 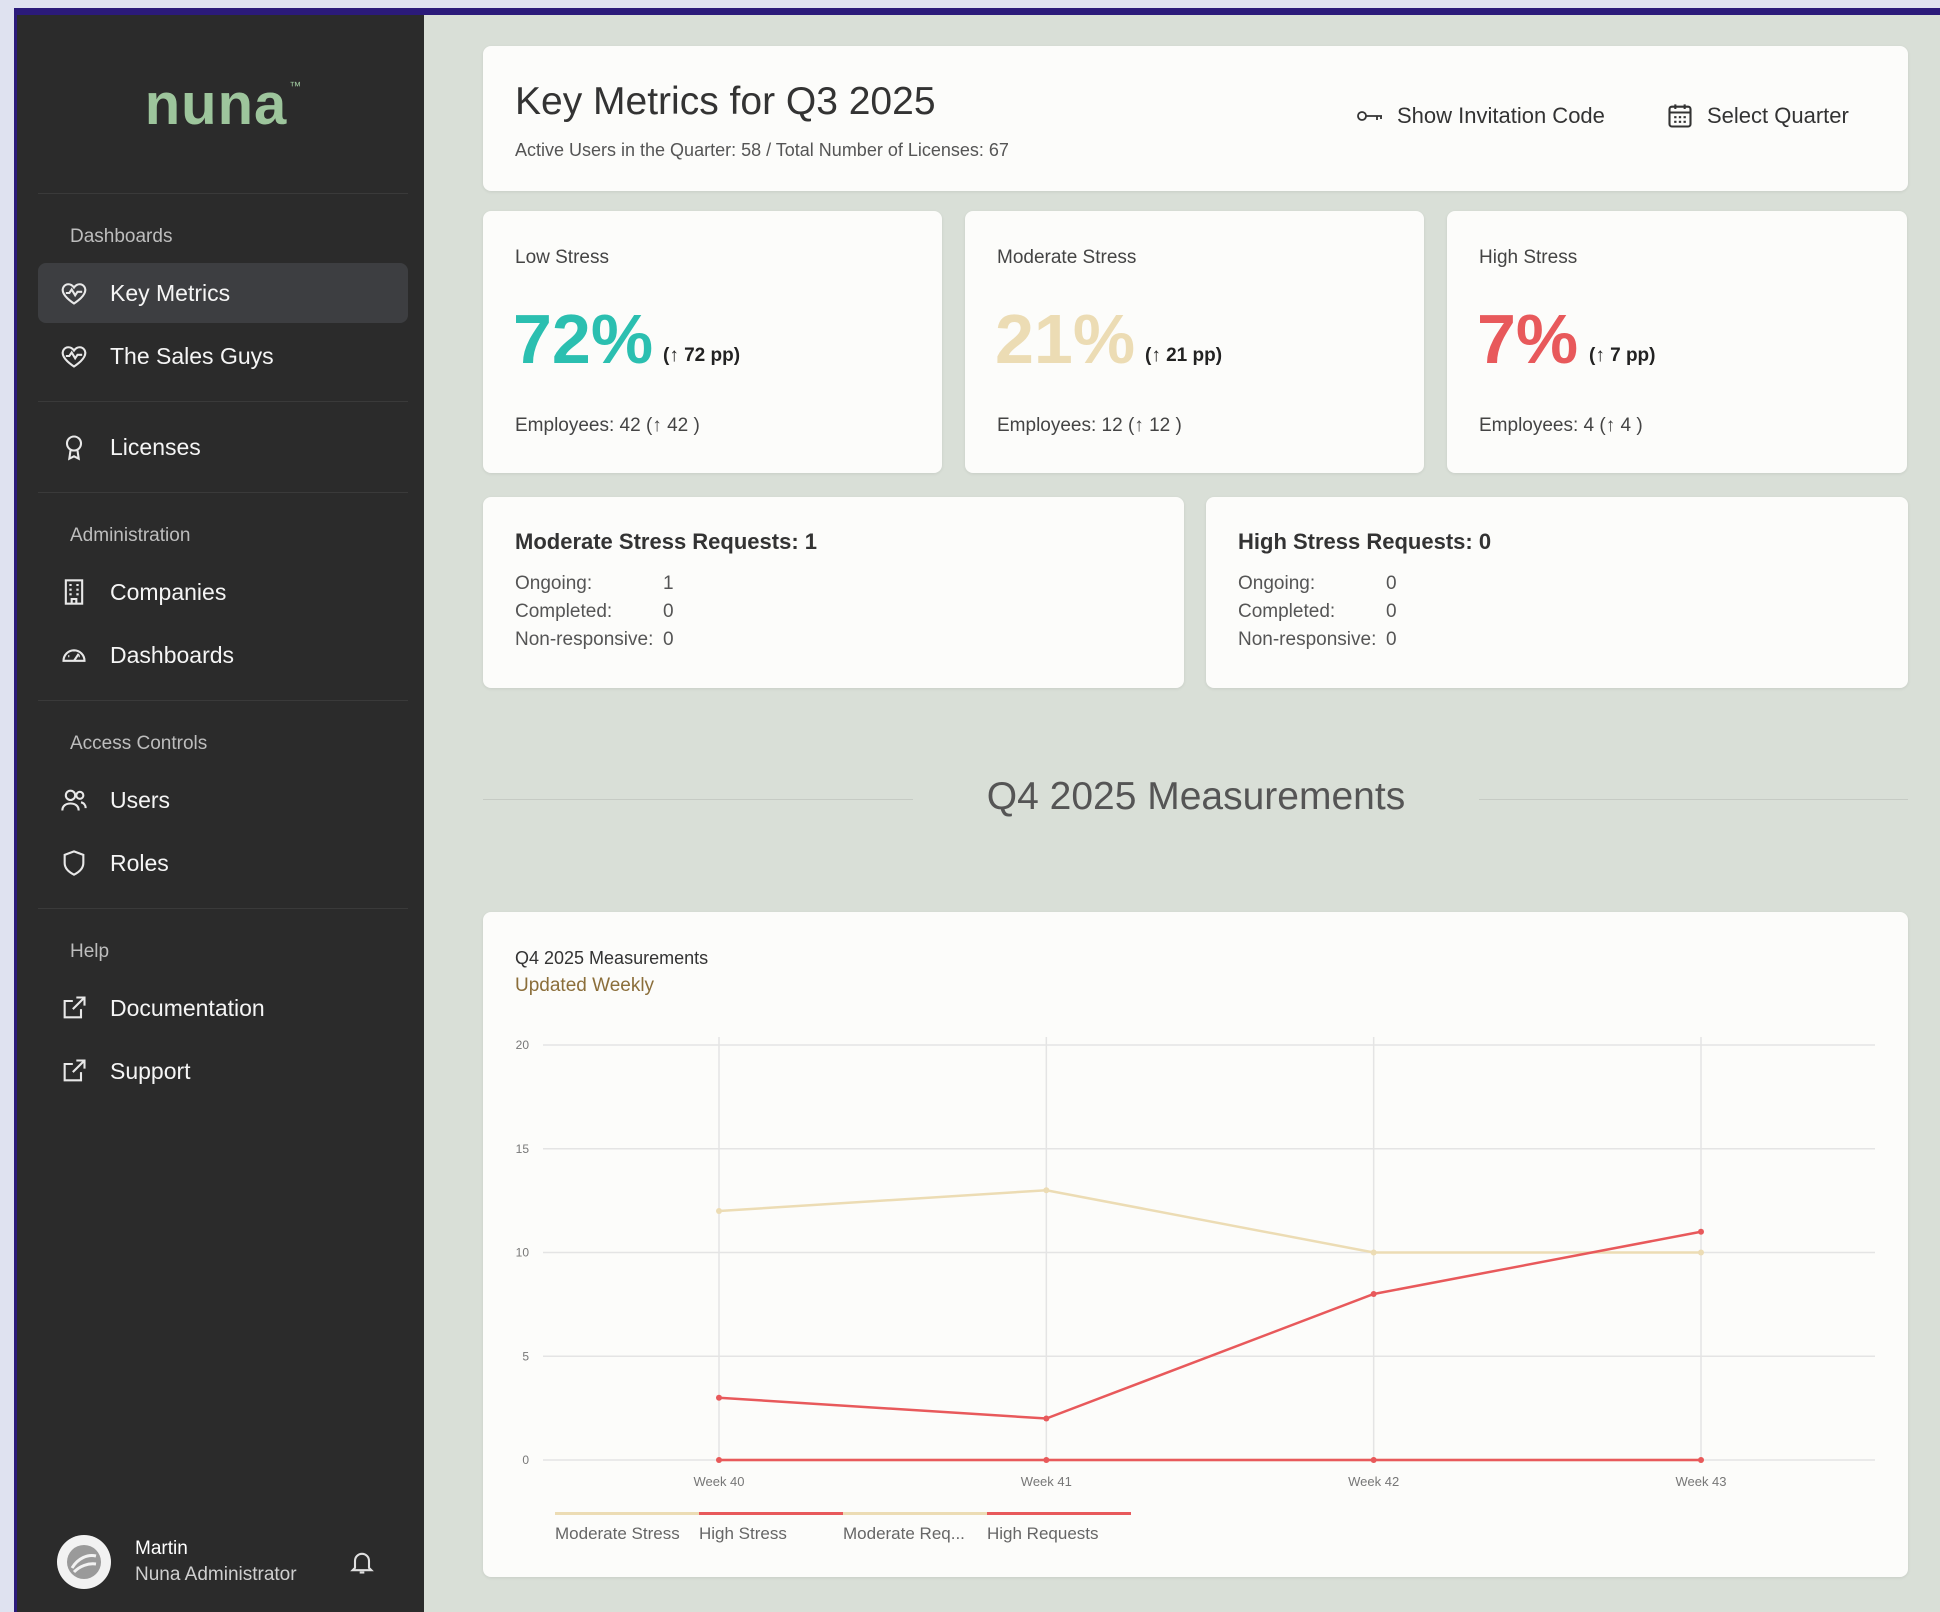 I want to click on sidebar-item-the-sales-guys: The Sales Guys, so click(x=223, y=356).